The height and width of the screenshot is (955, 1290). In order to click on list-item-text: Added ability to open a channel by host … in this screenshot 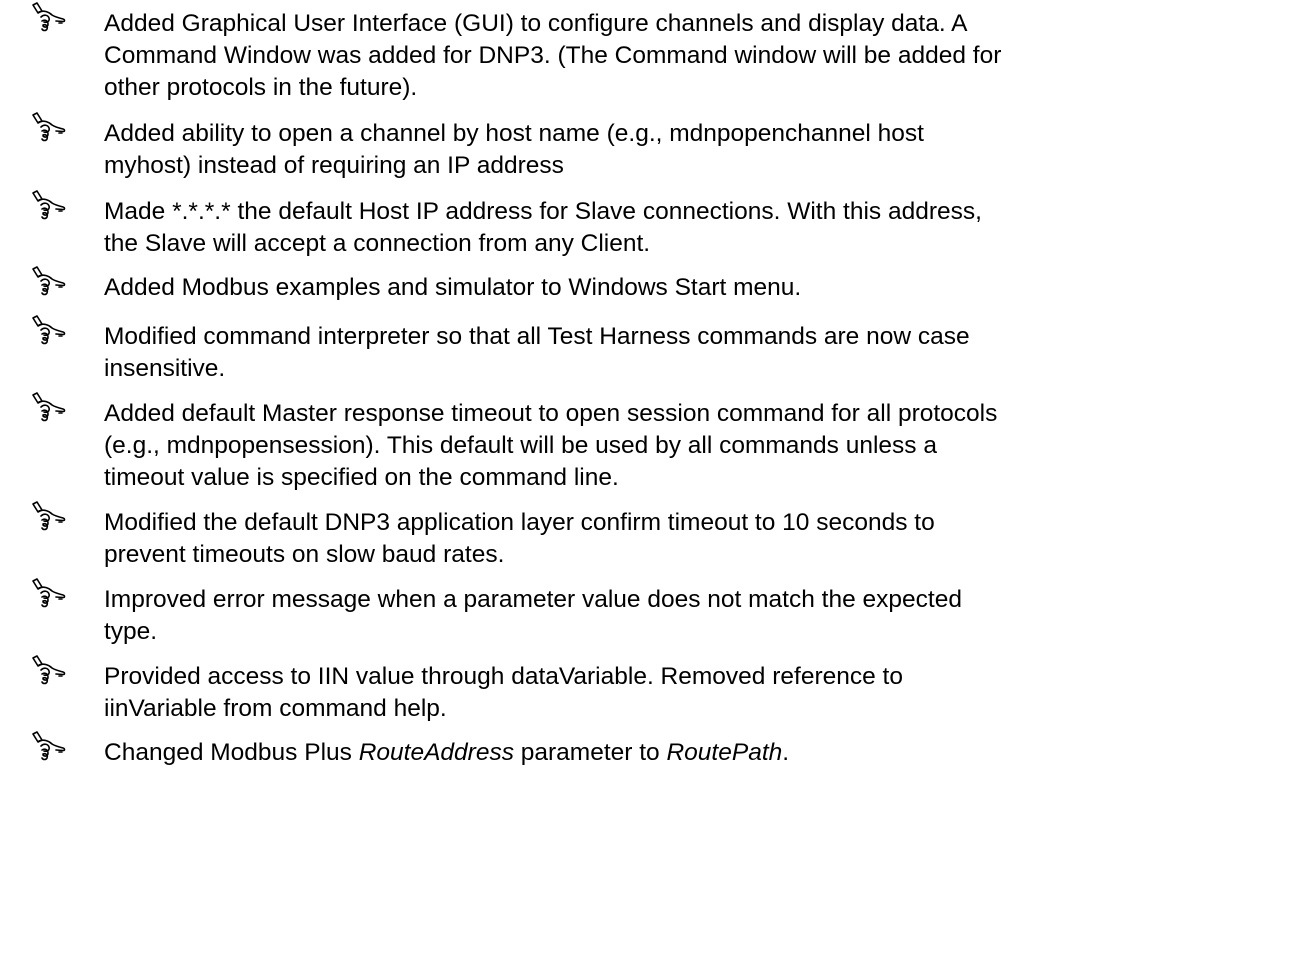, I will do `click(514, 149)`.